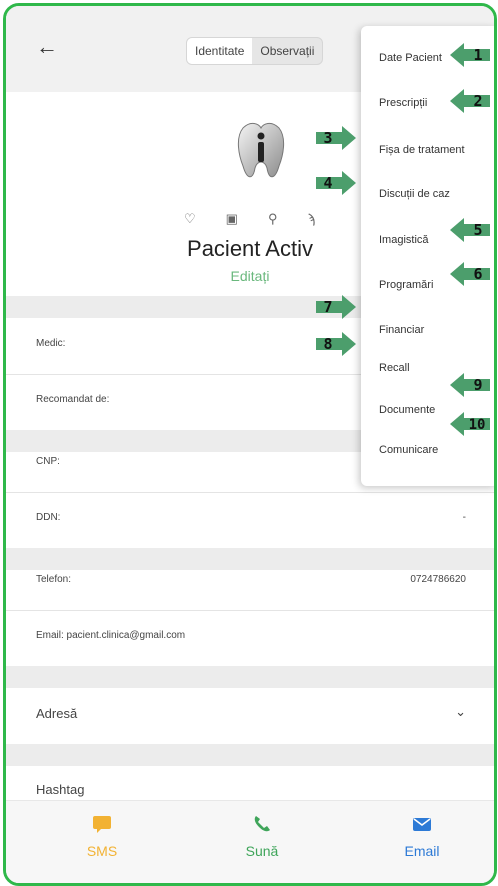 The width and height of the screenshot is (498, 886). What do you see at coordinates (220, 51) in the screenshot?
I see `tab-identitate: Identitate` at bounding box center [220, 51].